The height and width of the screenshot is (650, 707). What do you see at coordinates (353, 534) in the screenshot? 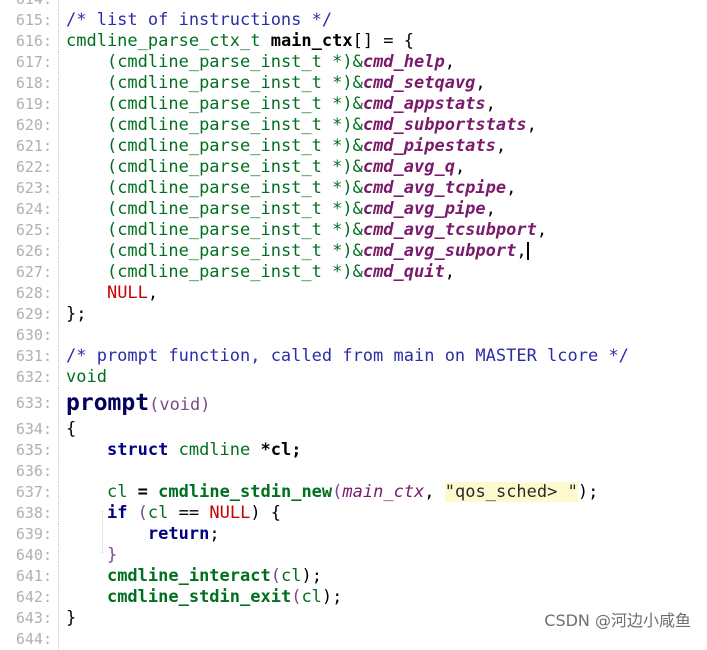
I see `code-line: 639 return;` at bounding box center [353, 534].